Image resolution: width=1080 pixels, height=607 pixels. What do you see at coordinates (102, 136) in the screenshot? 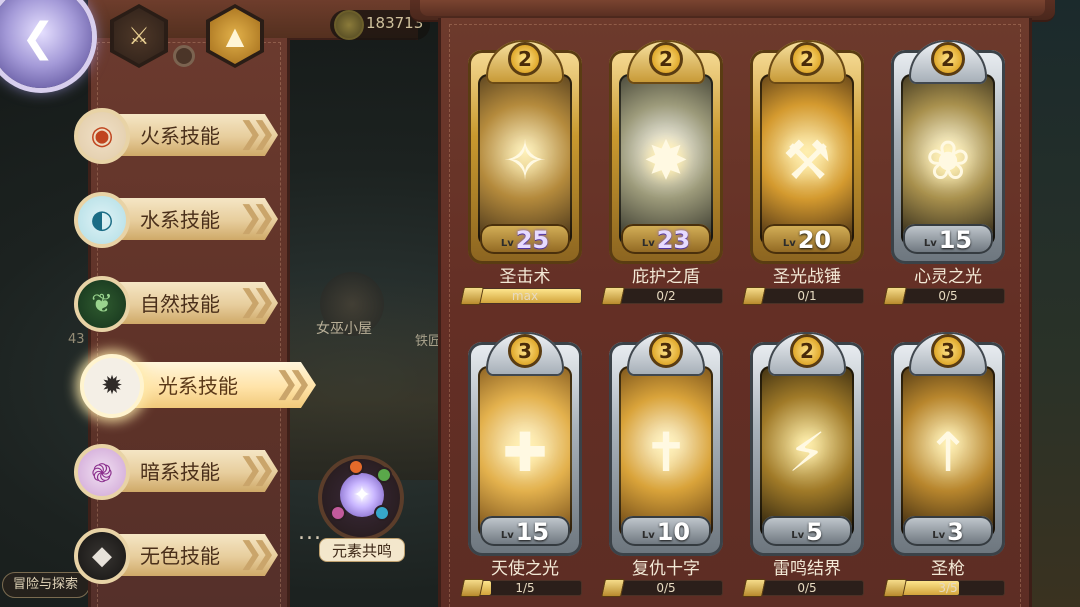
I see `fire-element-icon: ◉` at bounding box center [102, 136].